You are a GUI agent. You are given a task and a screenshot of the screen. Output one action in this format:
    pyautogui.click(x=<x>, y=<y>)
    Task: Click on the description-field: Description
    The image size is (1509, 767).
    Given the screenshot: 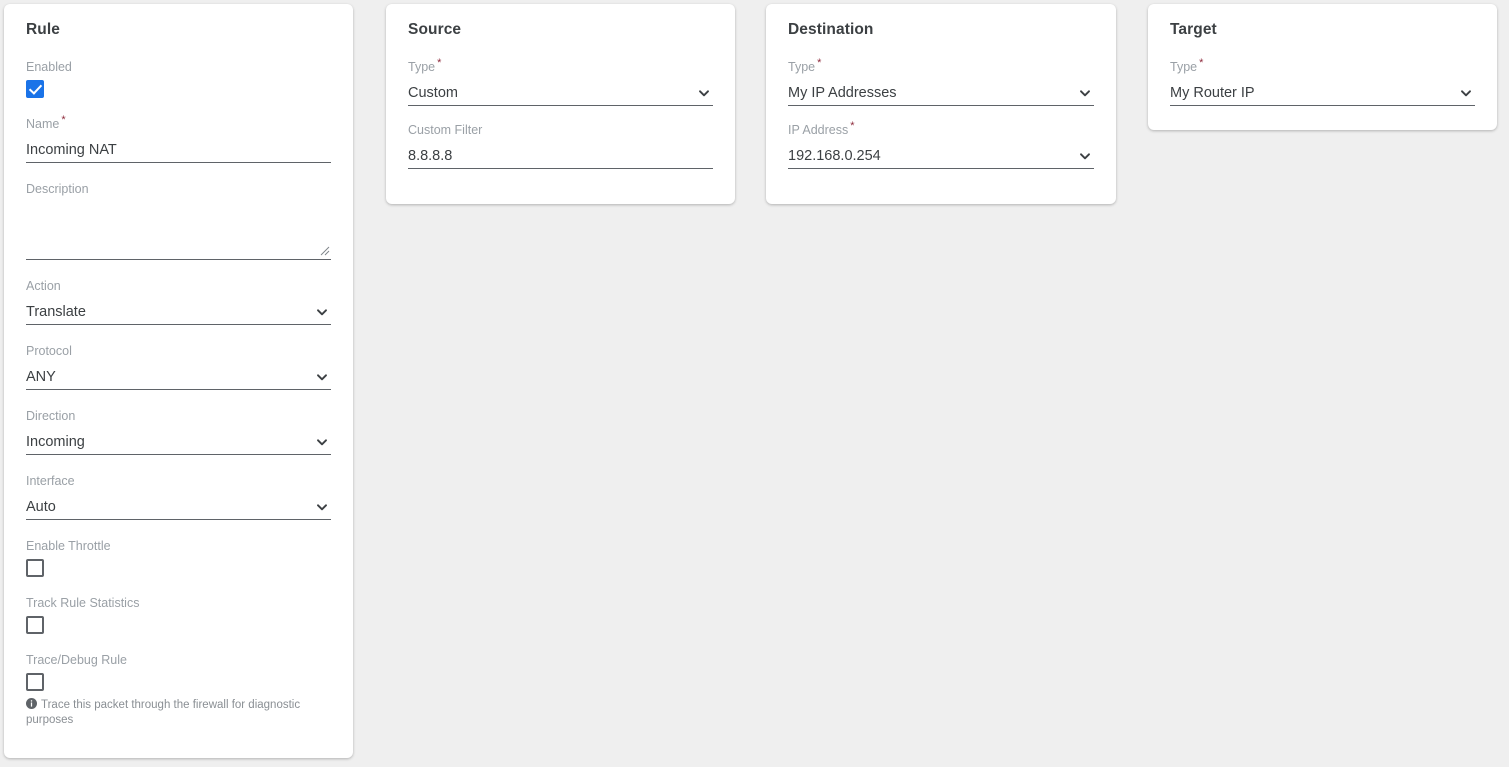 What is the action you would take?
    pyautogui.click(x=178, y=220)
    